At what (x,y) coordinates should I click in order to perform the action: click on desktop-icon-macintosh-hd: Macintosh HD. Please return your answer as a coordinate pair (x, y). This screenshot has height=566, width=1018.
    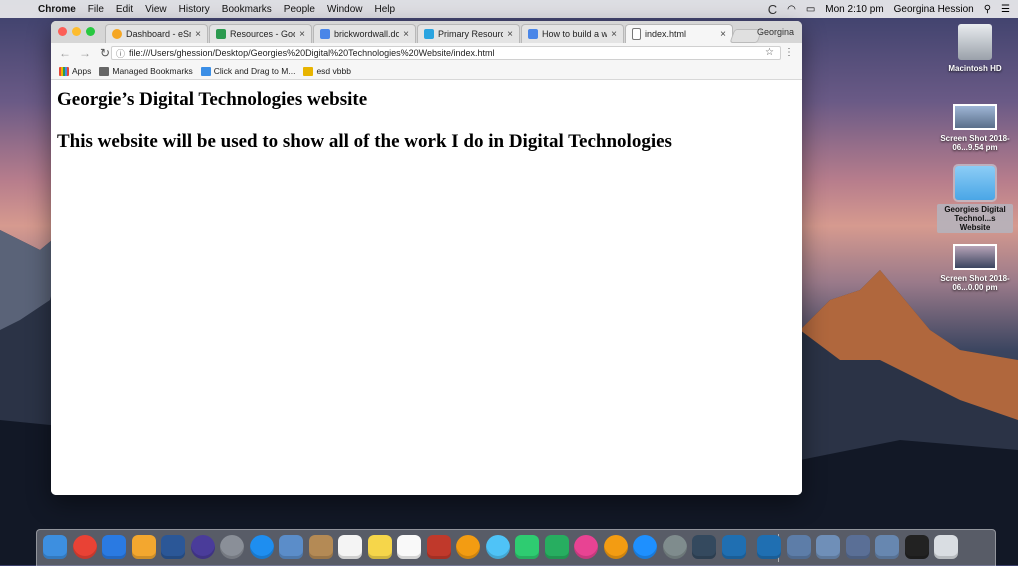
    Looking at the image, I should click on (975, 48).